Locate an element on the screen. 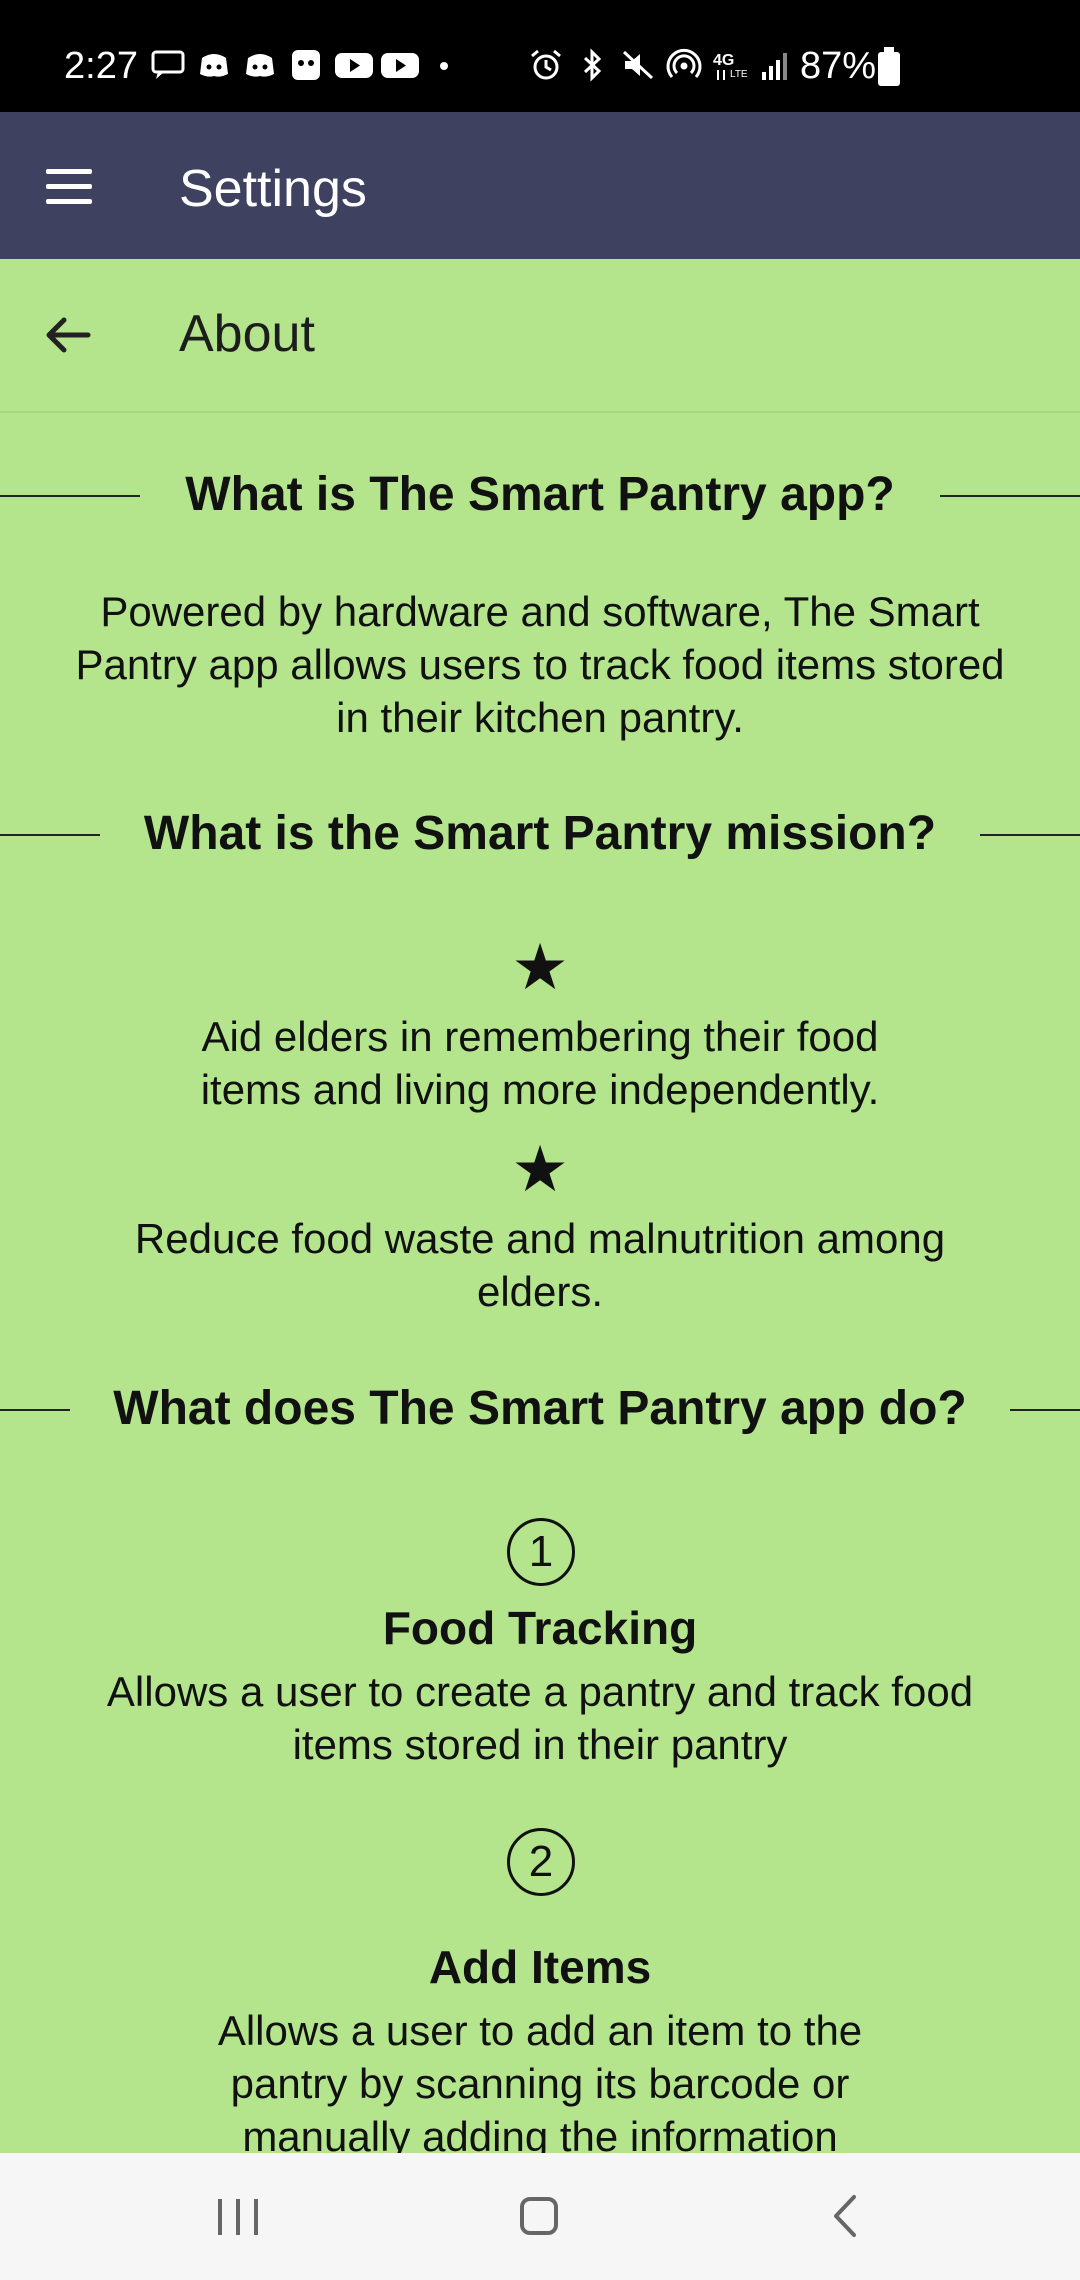 Image resolution: width=1080 pixels, height=2280 pixels. recents-icon is located at coordinates (238, 2217).